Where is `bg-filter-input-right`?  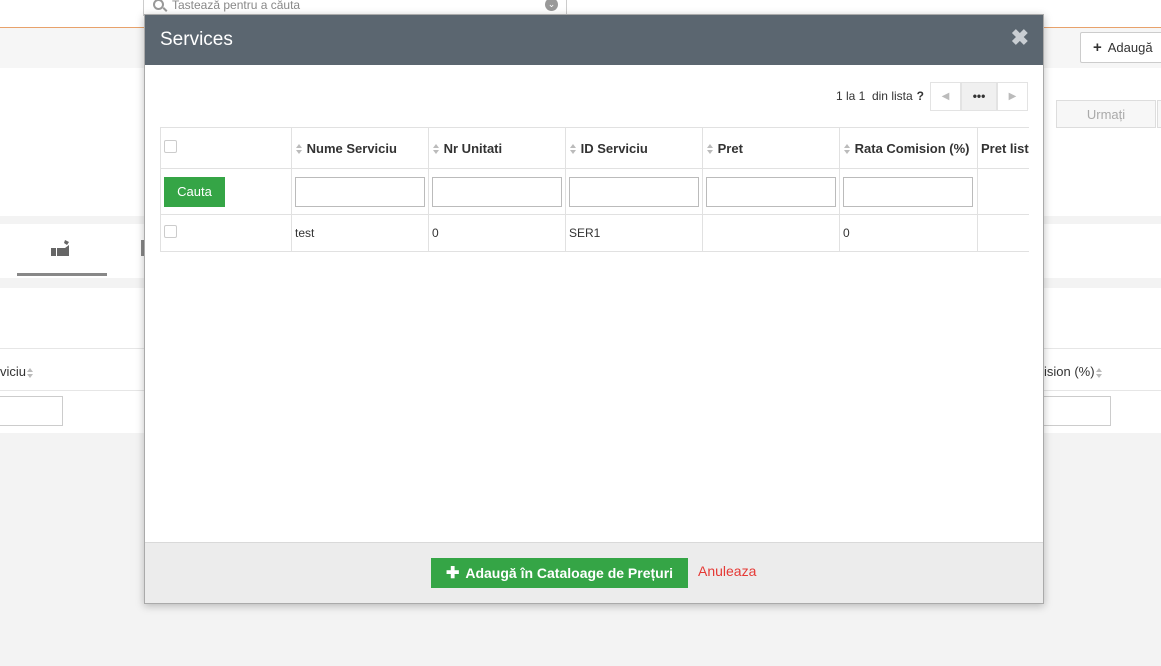
bg-filter-input-right is located at coordinates (1076, 411).